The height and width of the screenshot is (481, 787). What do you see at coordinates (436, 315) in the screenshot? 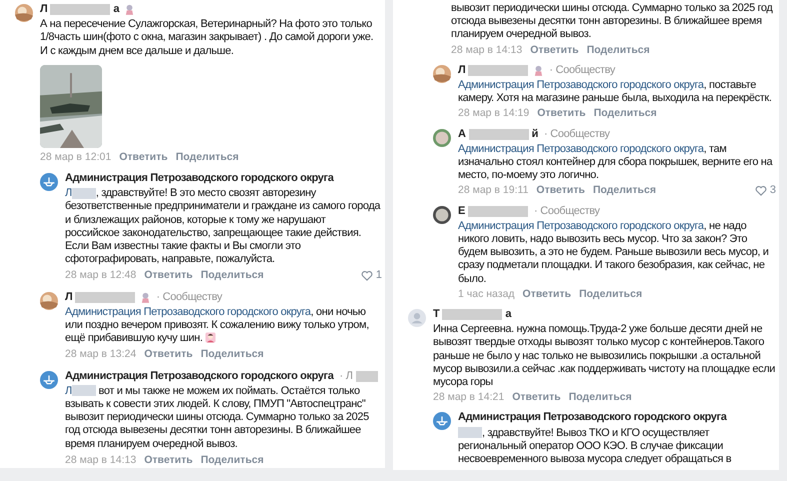
I see `author-name: Т` at bounding box center [436, 315].